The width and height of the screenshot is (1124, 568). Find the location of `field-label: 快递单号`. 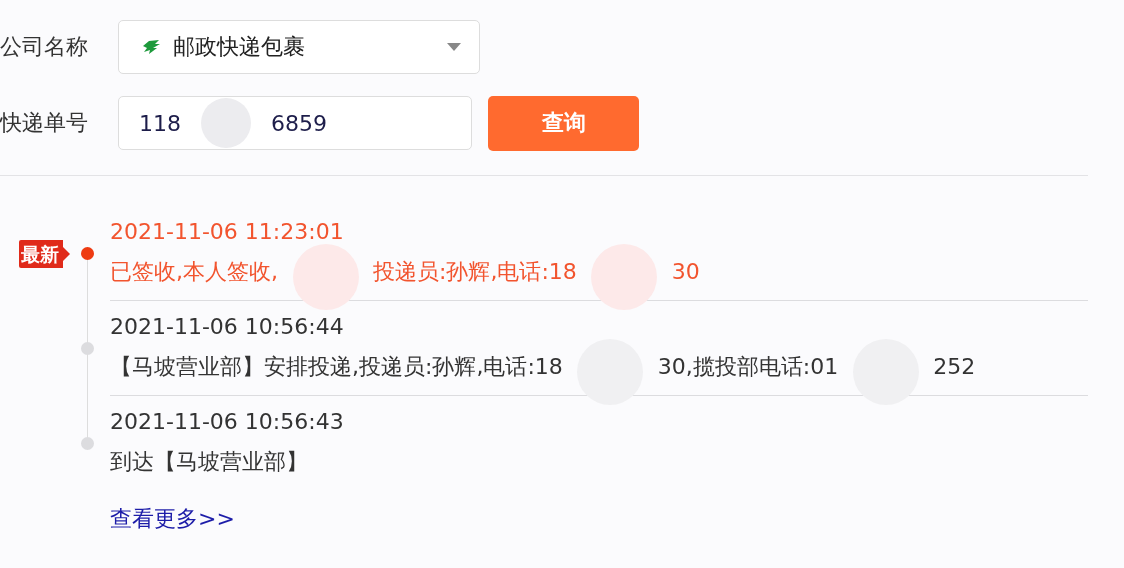

field-label: 快递单号 is located at coordinates (44, 123).